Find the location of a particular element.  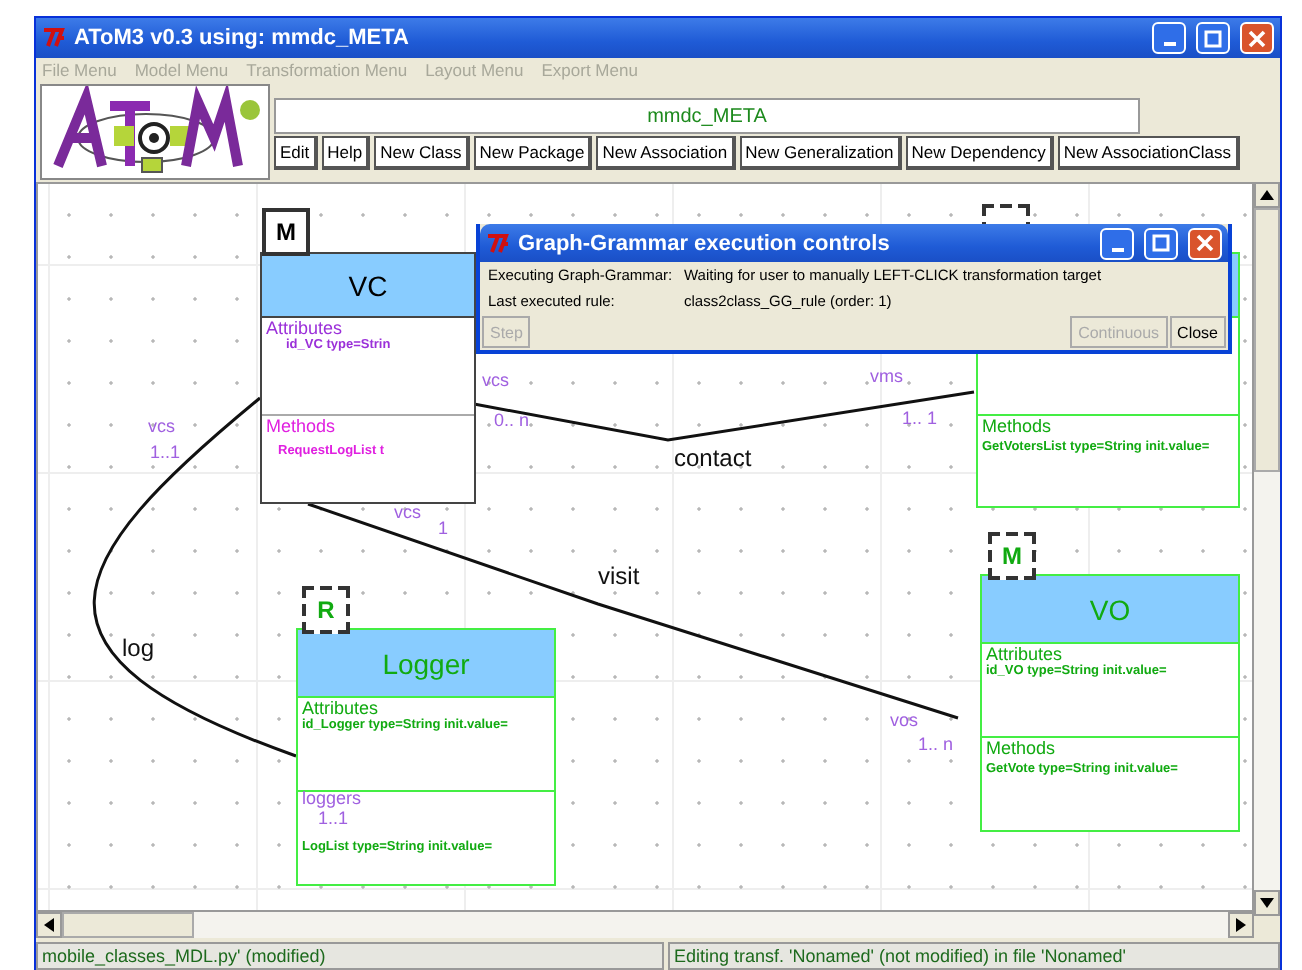

status-text: Editing transf. 'Nonamed' (not modified) in file 'Nonamed' is located at coordinates (974, 956).